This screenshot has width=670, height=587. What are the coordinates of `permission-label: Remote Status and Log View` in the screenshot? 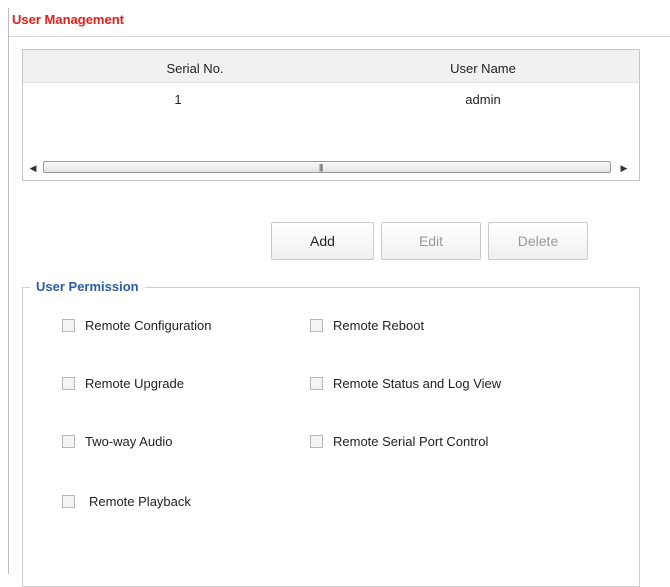 It's located at (417, 383).